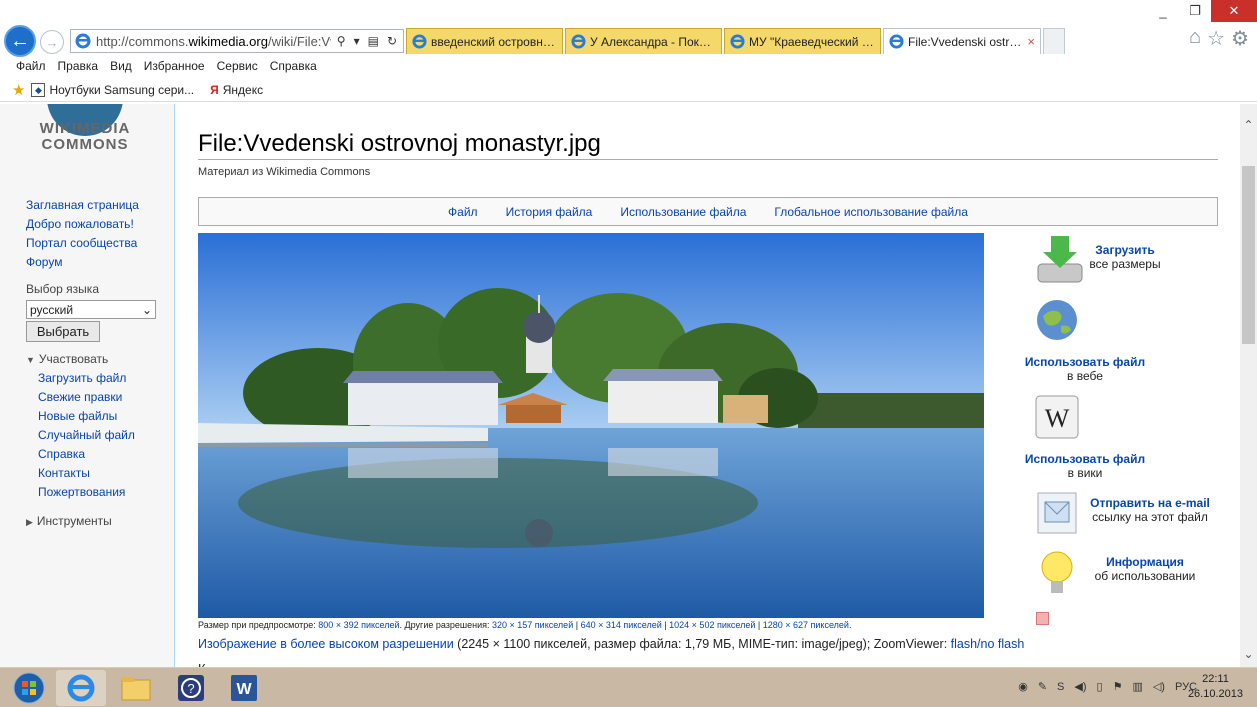 This screenshot has width=1257, height=707. I want to click on action-download: Загрузить все размеры, so click(1125, 257).